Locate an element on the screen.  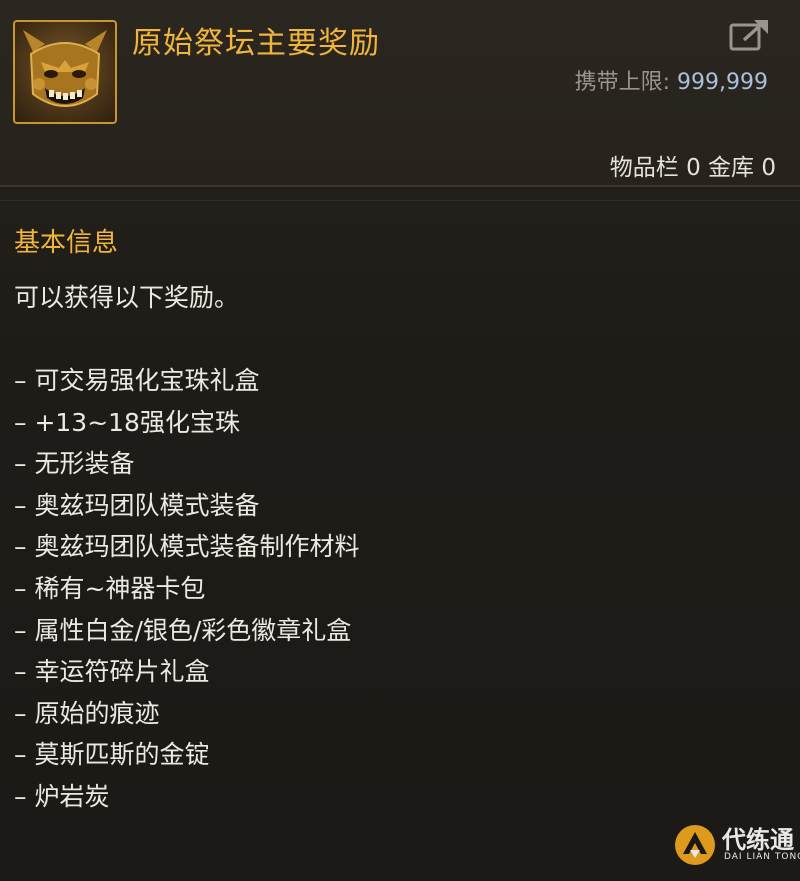
inventory-label: 物品栏 is located at coordinates (644, 168).